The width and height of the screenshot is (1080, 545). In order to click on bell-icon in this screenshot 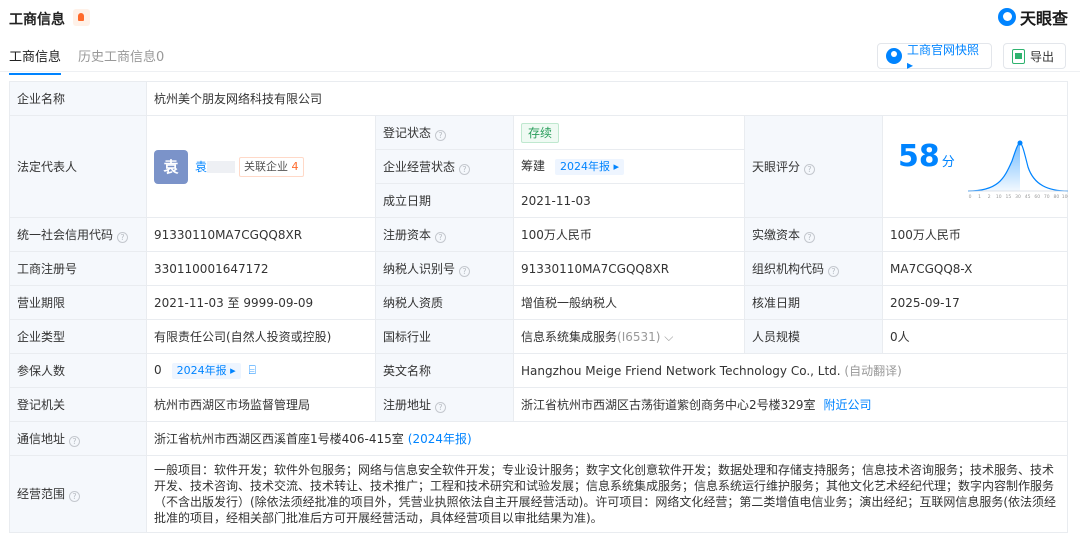, I will do `click(81, 17)`.